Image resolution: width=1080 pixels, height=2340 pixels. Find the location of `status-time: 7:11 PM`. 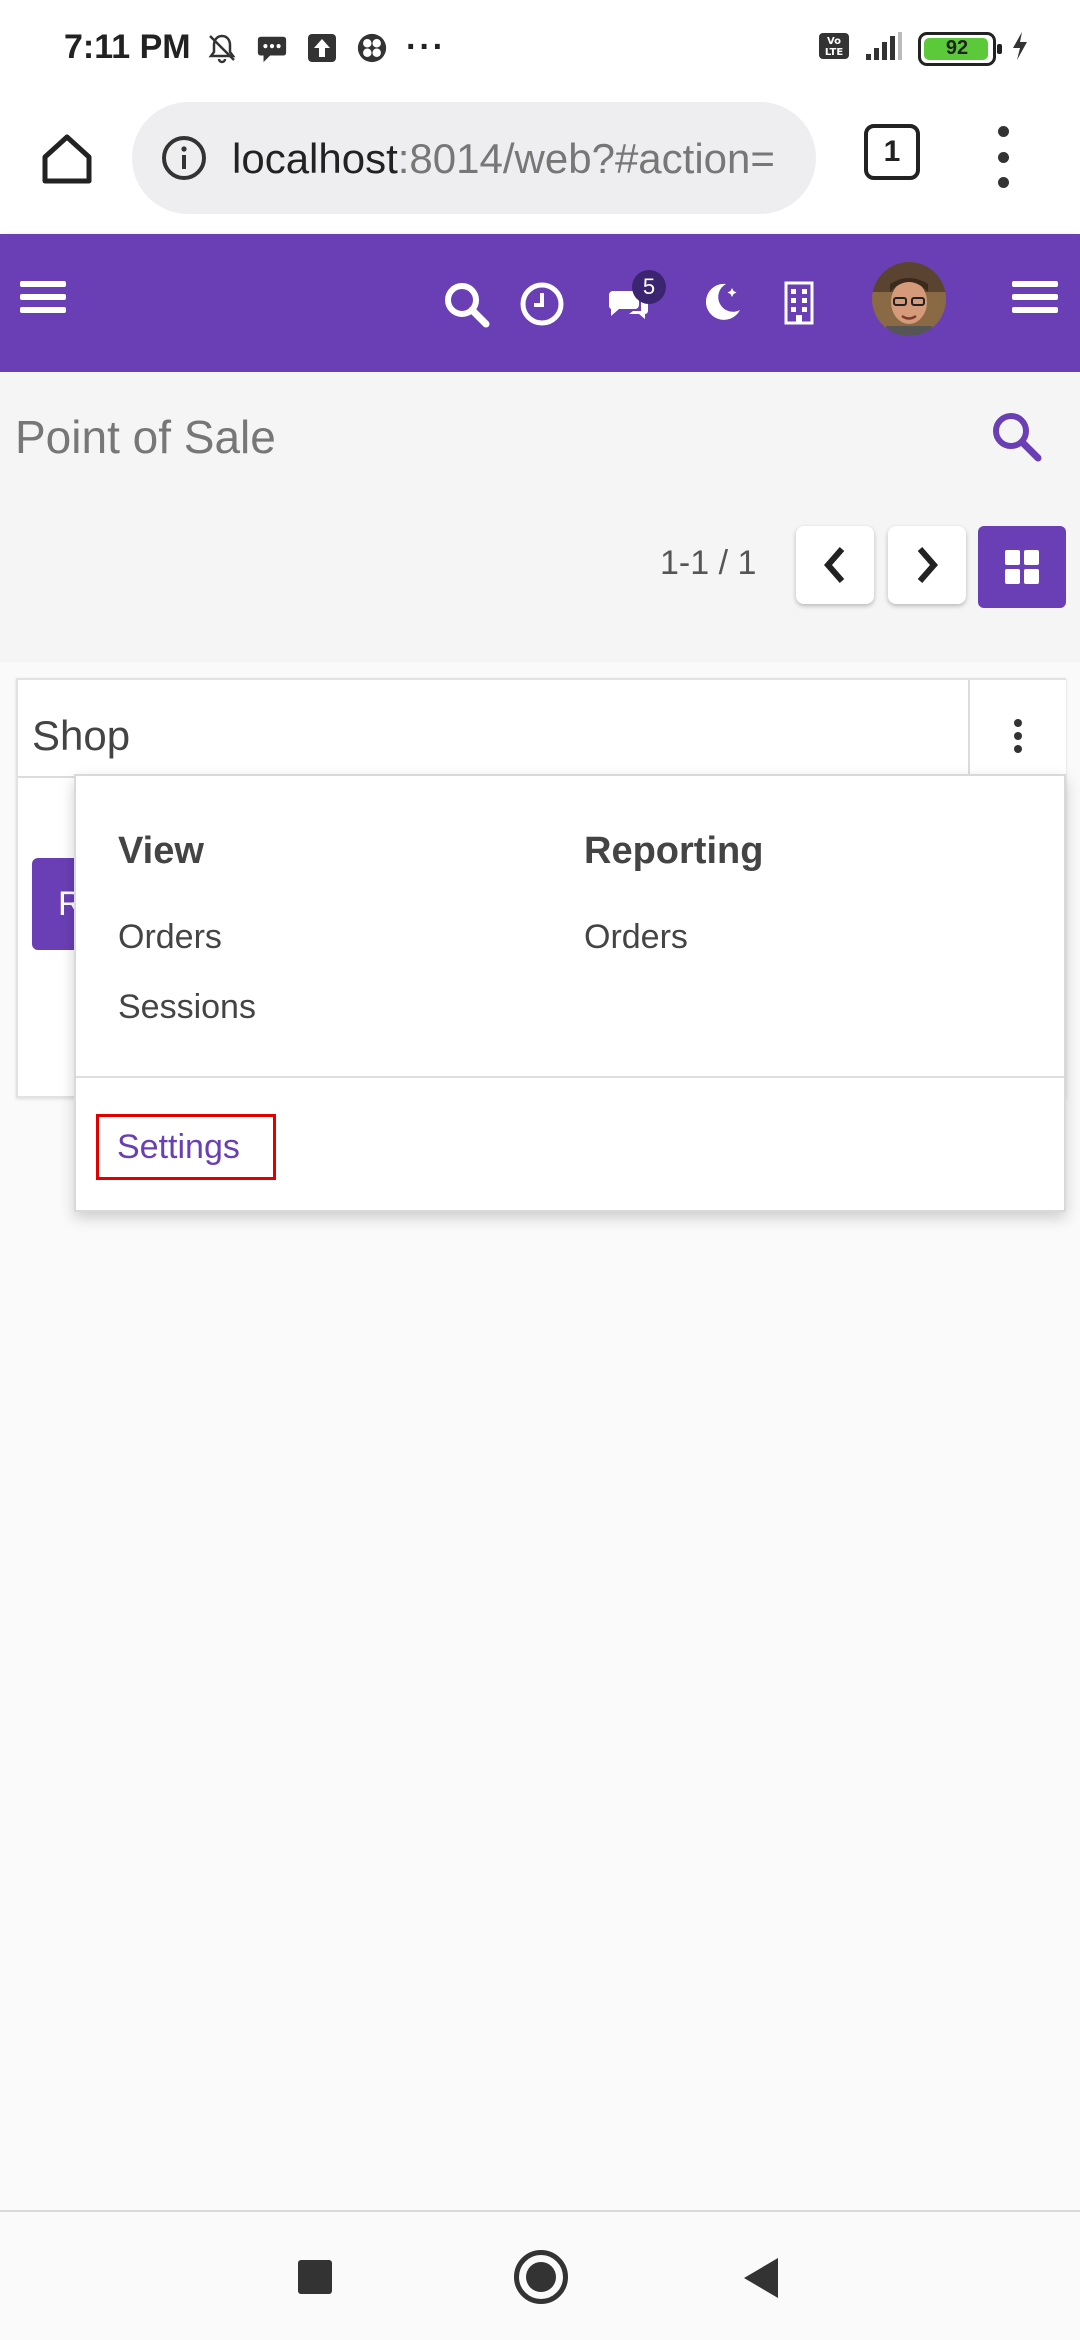

status-time: 7:11 PM is located at coordinates (127, 47).